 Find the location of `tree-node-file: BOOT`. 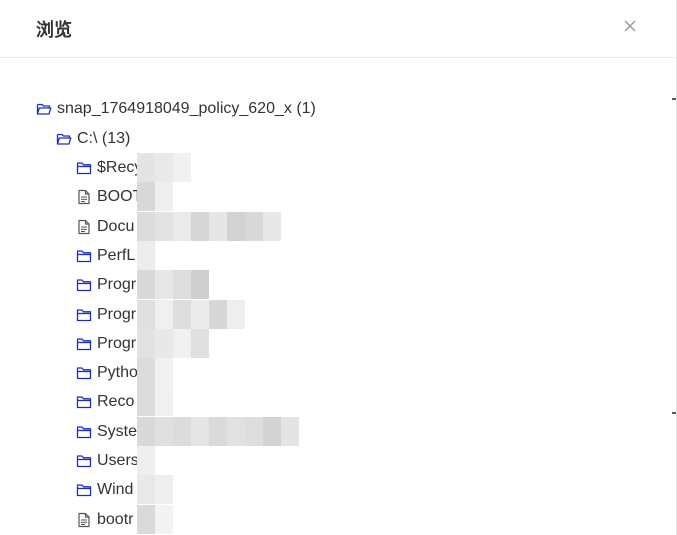

tree-node-file: BOOT is located at coordinates (107, 197).